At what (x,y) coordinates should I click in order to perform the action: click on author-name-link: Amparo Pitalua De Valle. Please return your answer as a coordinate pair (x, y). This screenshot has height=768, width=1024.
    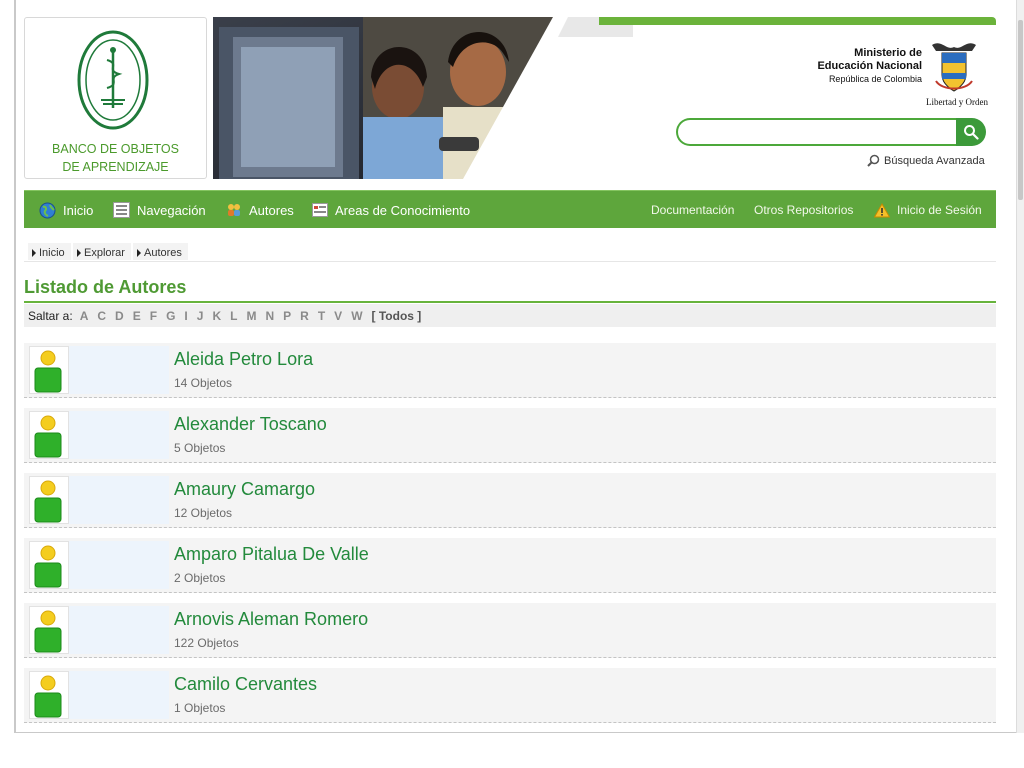
    Looking at the image, I should click on (271, 554).